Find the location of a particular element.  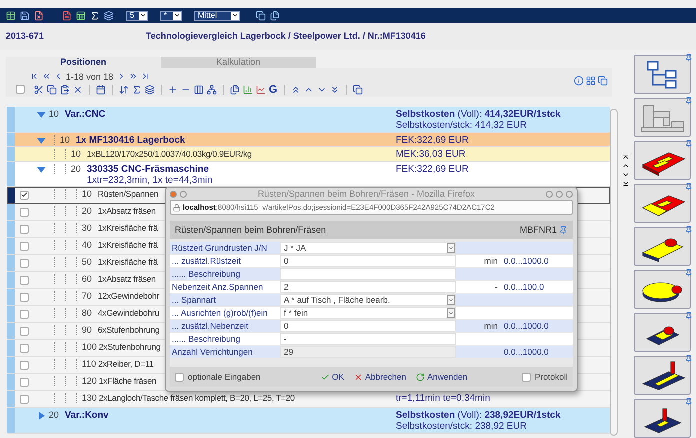

previous-page-icon is located at coordinates (58, 76).